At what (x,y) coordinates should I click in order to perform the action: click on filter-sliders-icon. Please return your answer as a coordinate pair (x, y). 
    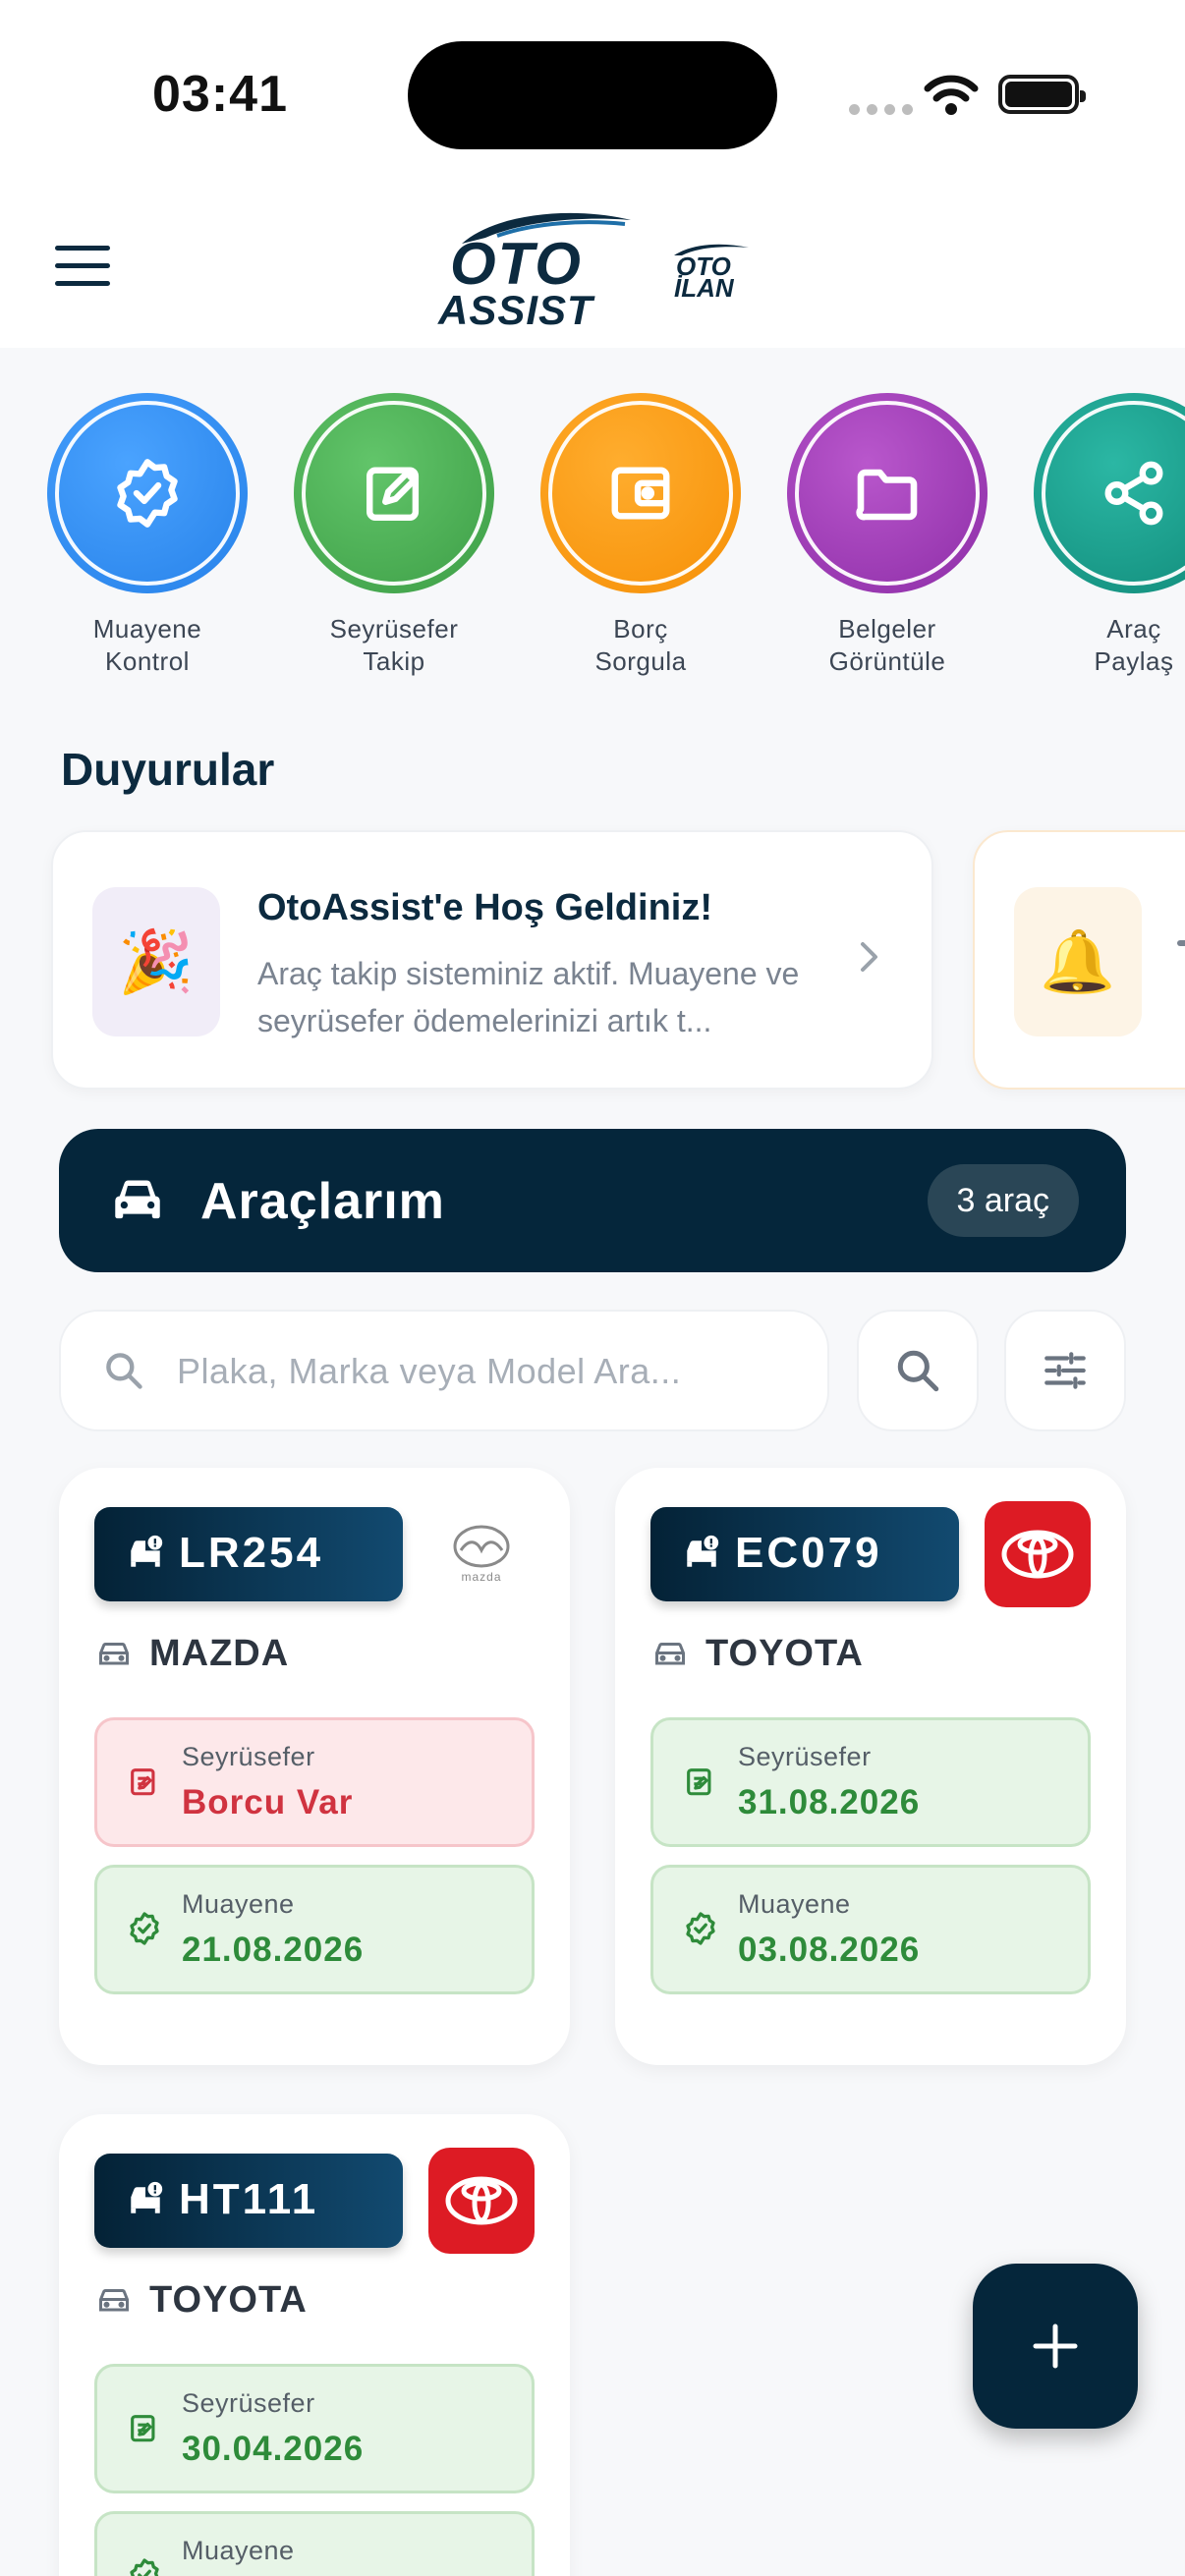
    Looking at the image, I should click on (1065, 1370).